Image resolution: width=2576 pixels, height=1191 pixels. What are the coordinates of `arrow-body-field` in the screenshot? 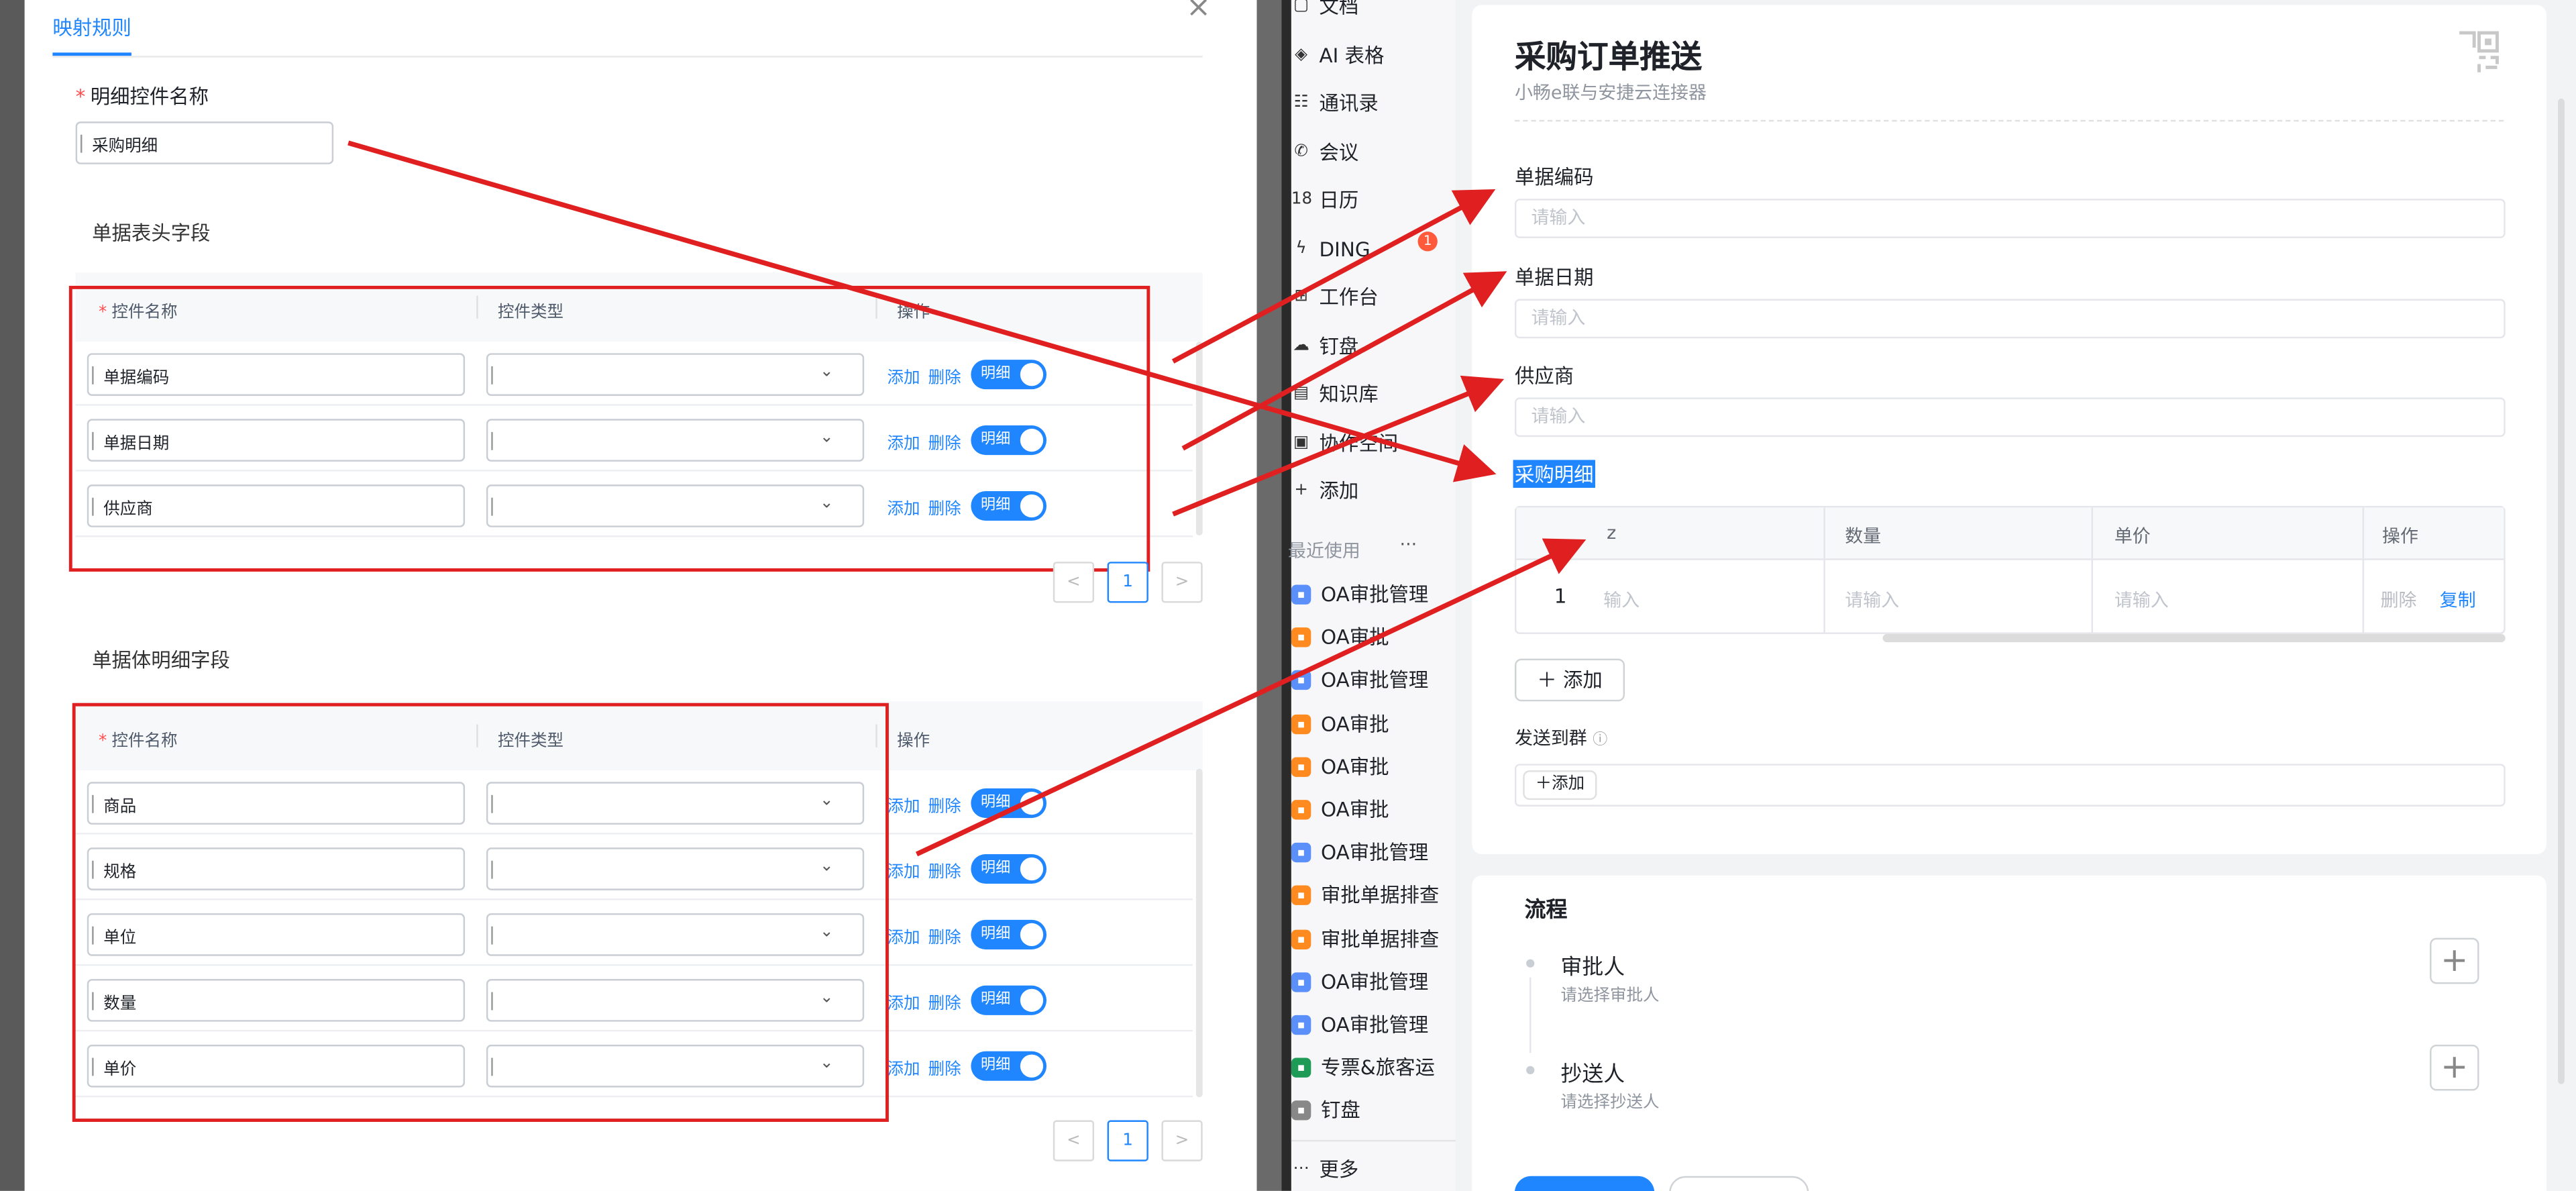 It's located at (1251, 697).